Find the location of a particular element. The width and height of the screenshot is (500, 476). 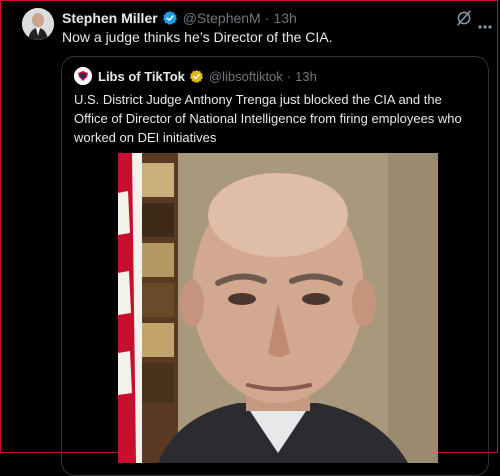

quoted-author-avatar is located at coordinates (83, 76).